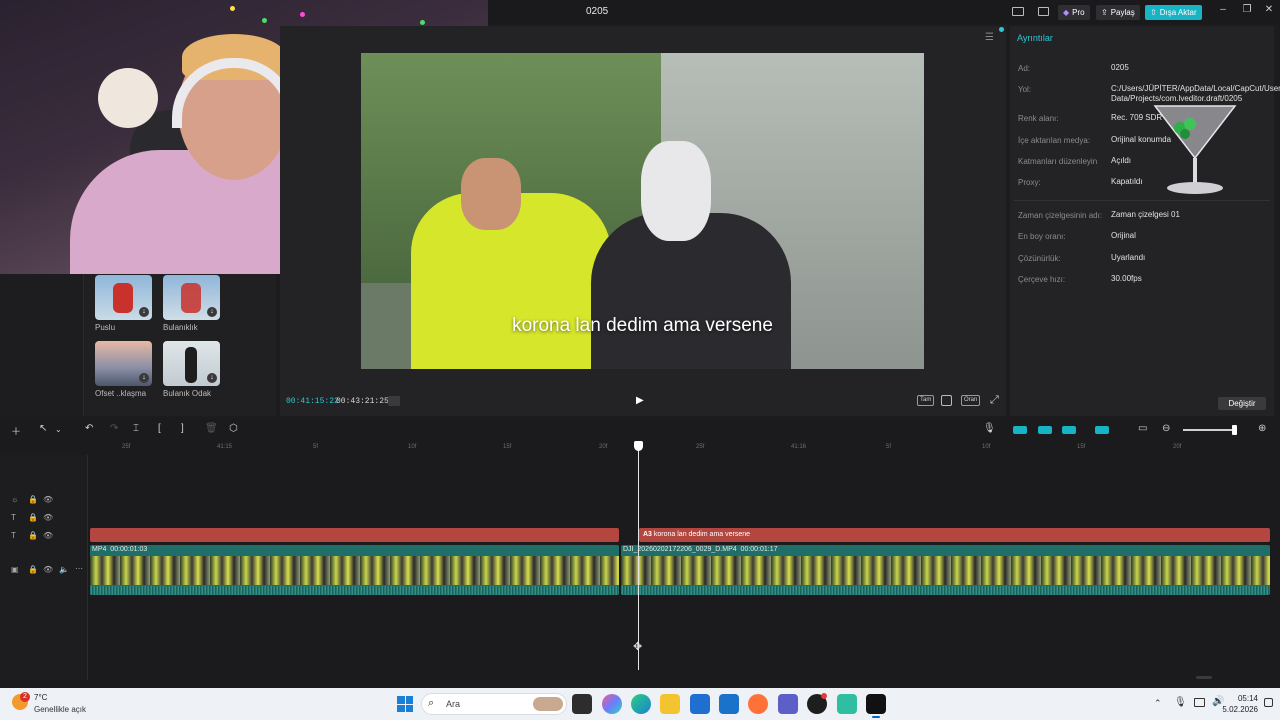  I want to click on notes-icon, so click(847, 704).